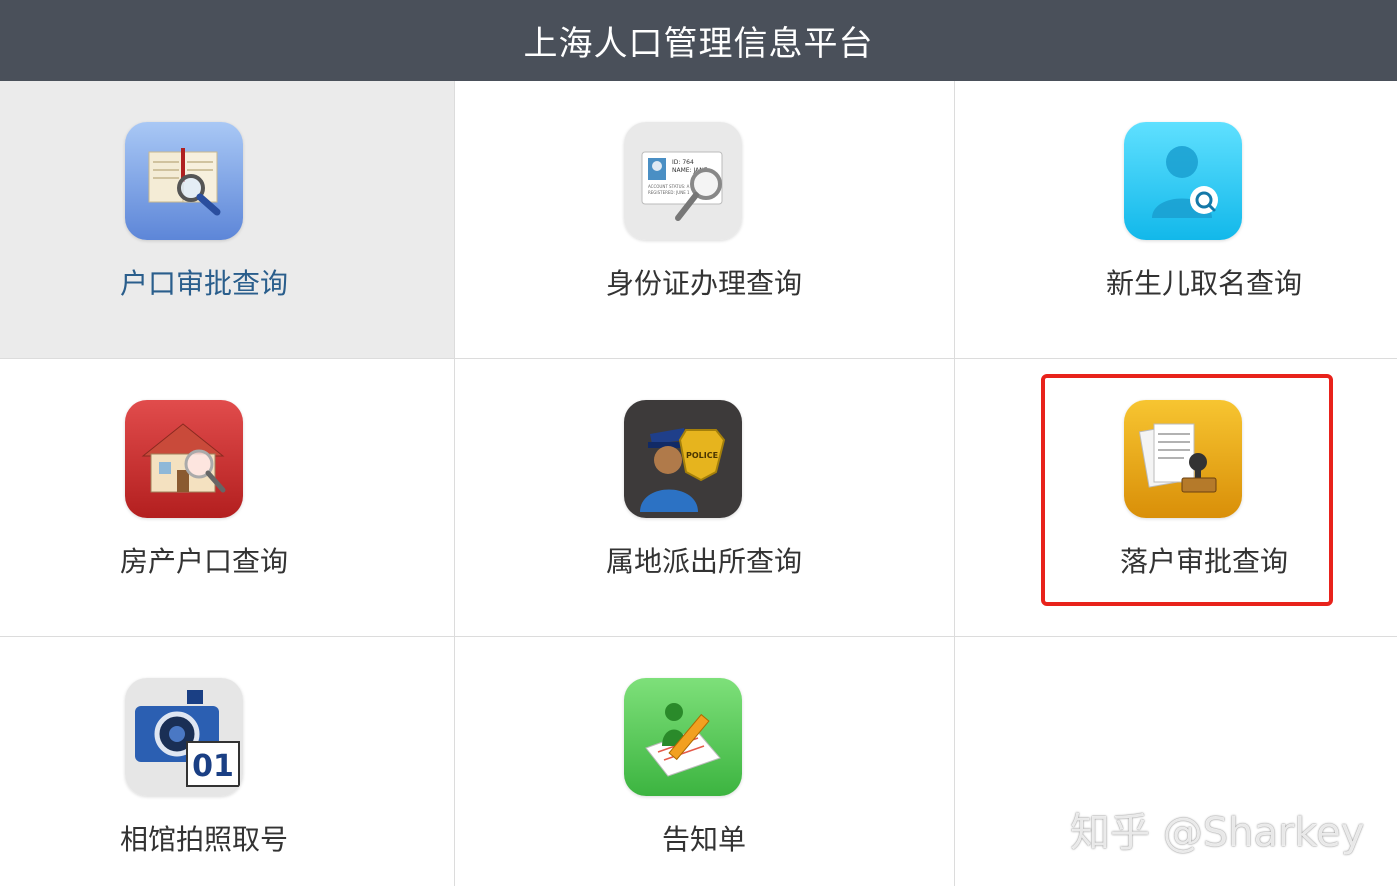 Image resolution: width=1397 pixels, height=886 pixels. I want to click on tile-police-station: POLICE 属地派出所查询, so click(705, 498).